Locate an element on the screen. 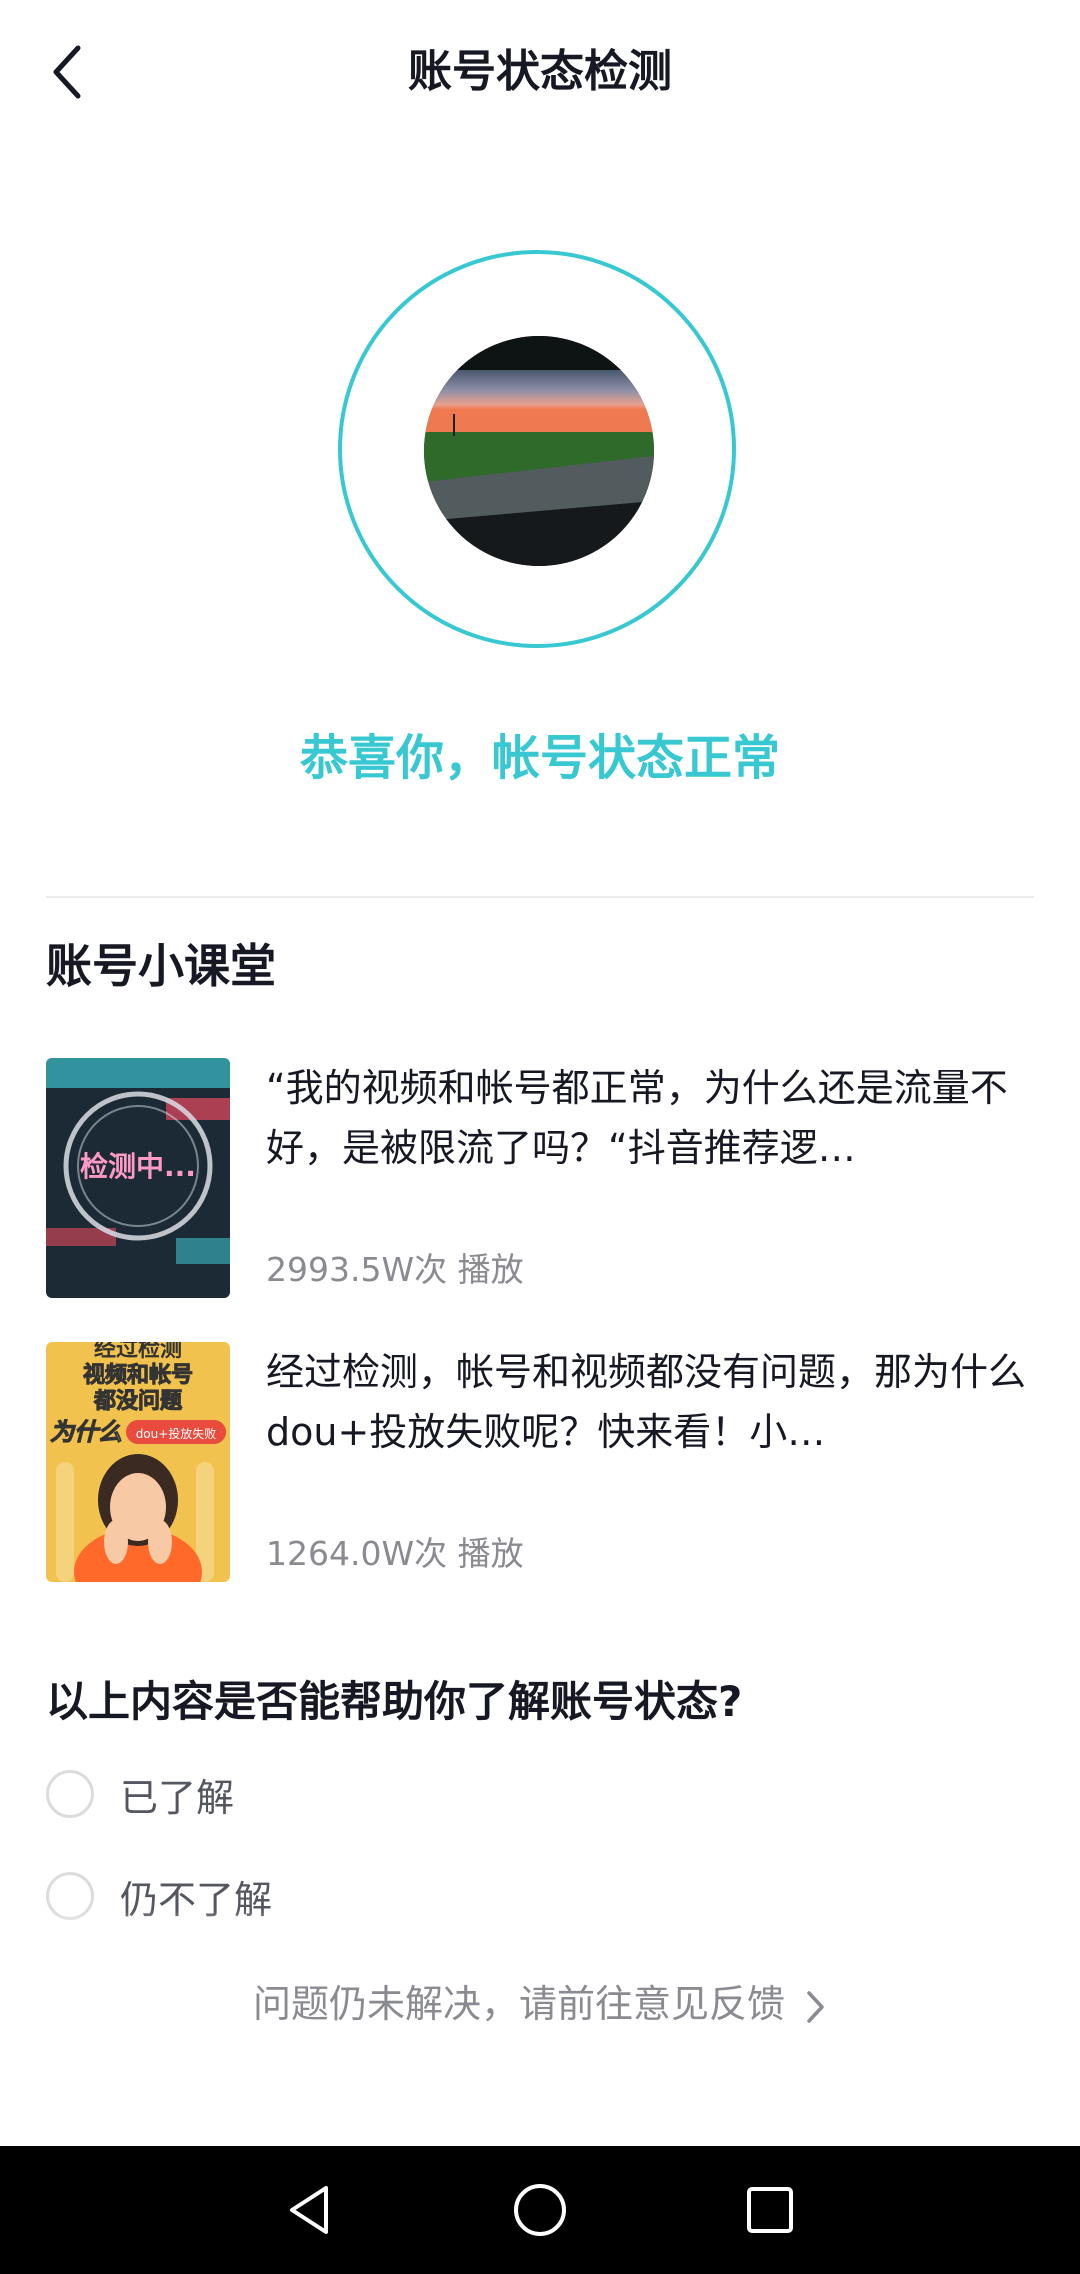 The image size is (1080, 2274). nav-recents-button is located at coordinates (770, 2210).